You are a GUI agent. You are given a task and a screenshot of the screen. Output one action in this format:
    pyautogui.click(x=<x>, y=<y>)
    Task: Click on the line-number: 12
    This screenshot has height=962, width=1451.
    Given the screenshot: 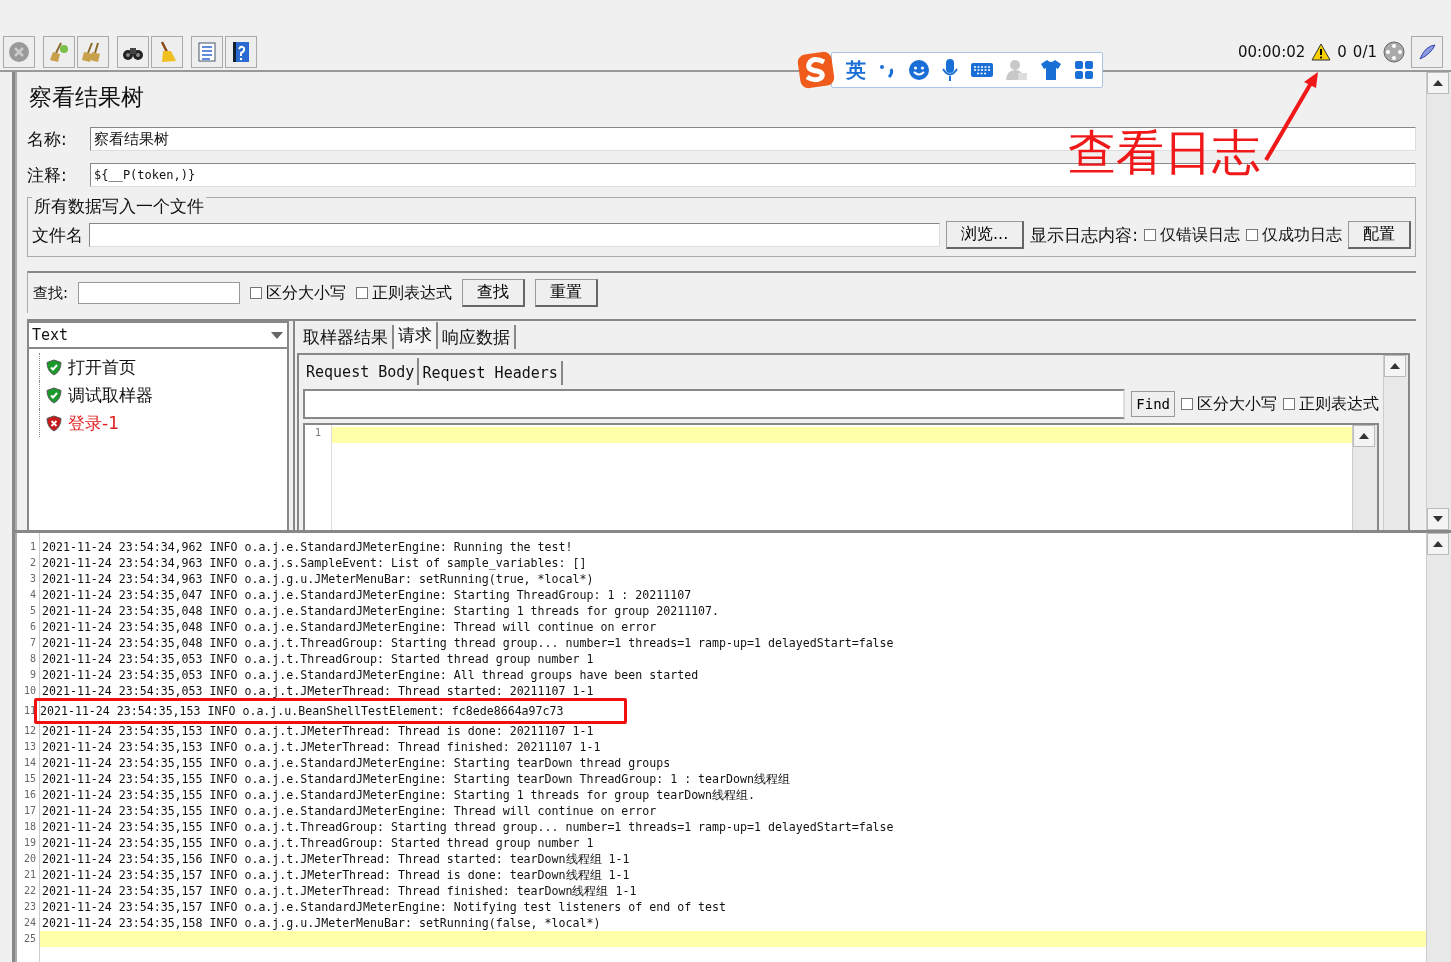 What is the action you would take?
    pyautogui.click(x=29, y=731)
    